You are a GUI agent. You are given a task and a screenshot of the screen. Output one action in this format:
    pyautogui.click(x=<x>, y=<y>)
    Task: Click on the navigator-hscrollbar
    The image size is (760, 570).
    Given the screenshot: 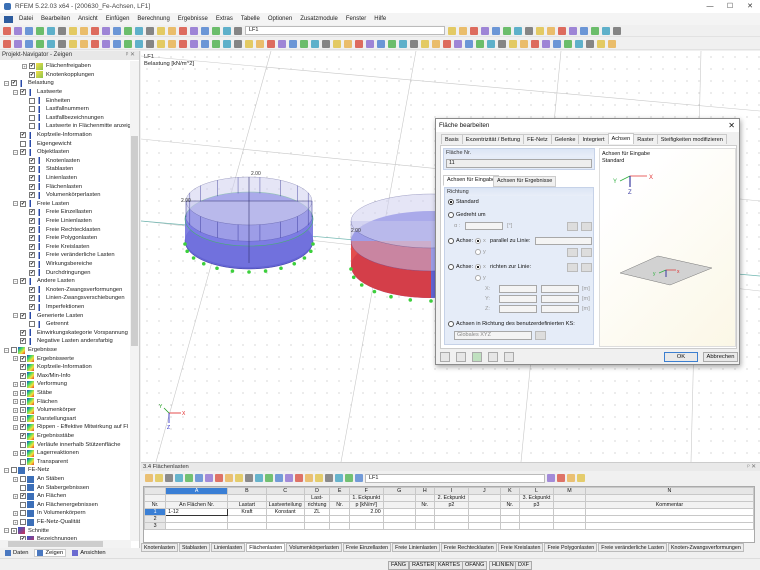 What is the action you would take?
    pyautogui.click(x=65, y=544)
    